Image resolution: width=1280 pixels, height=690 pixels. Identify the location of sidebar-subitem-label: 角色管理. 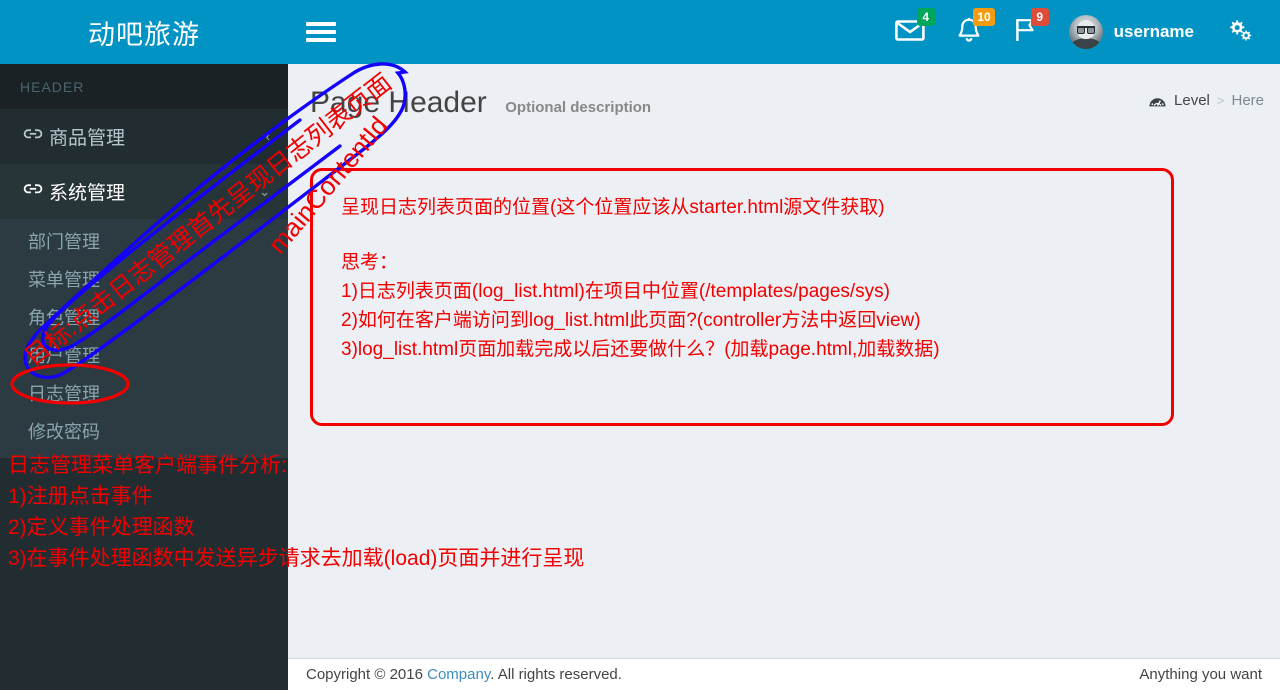
(64, 318).